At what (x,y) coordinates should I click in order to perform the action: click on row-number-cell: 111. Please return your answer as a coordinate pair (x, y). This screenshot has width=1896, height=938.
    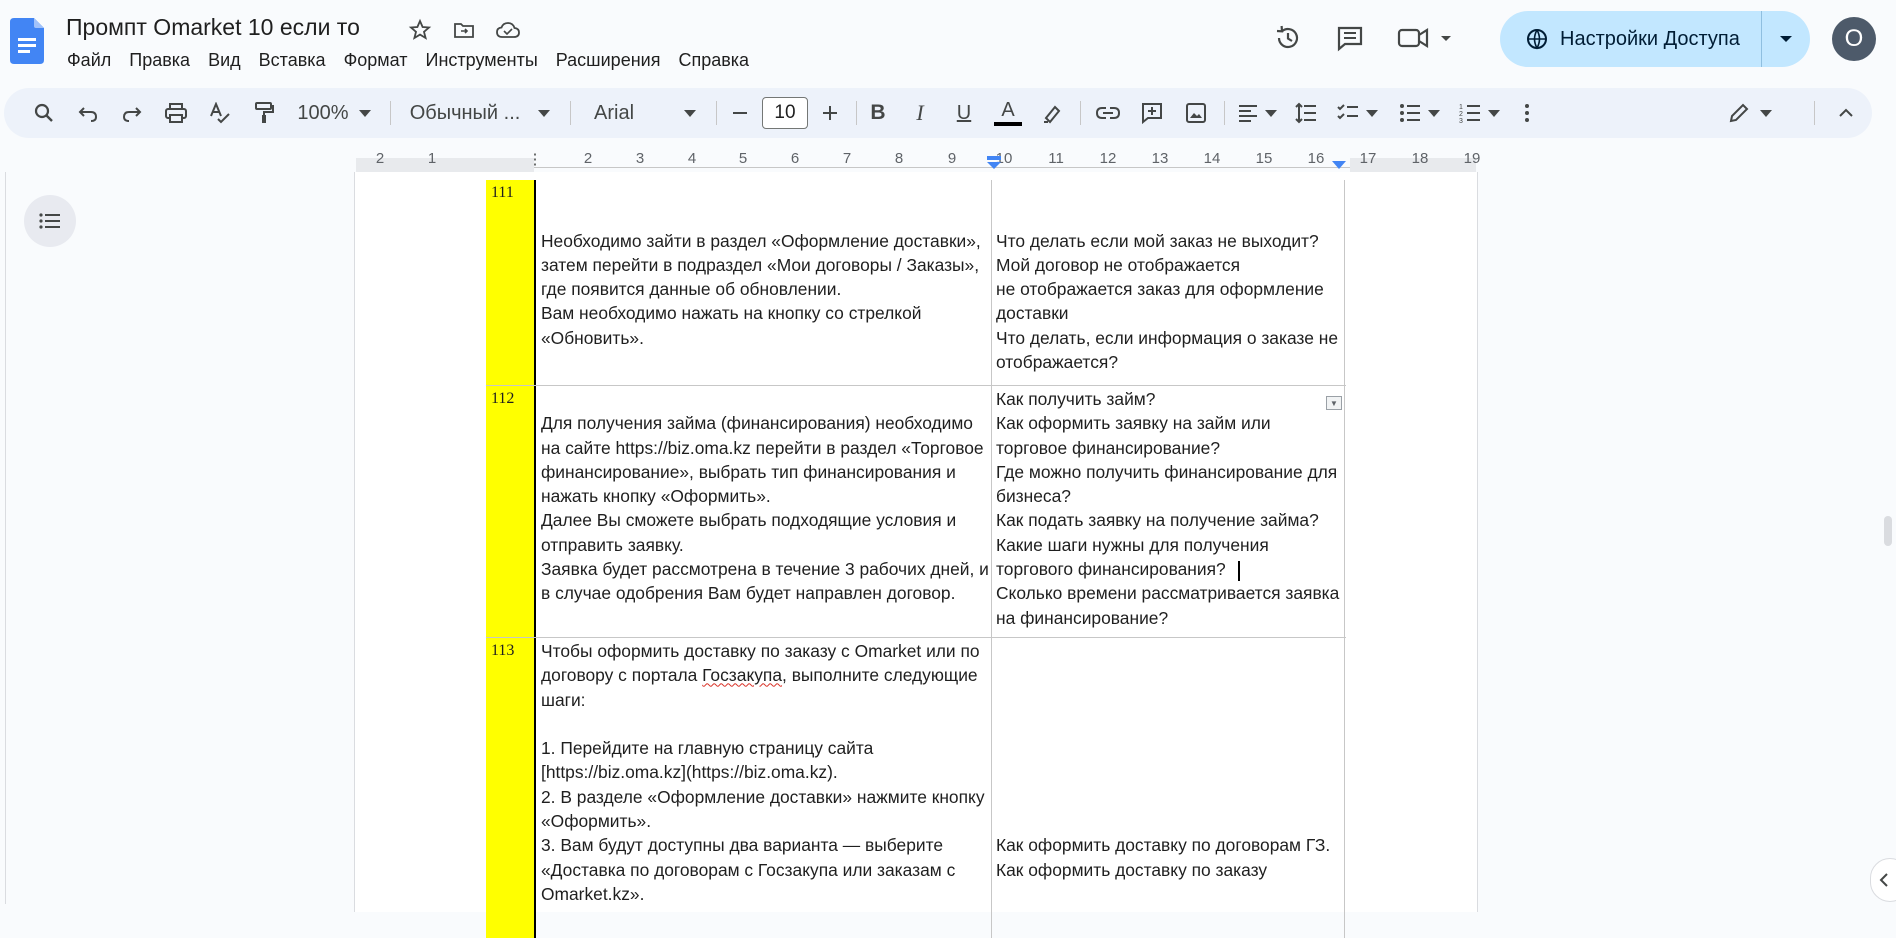
    Looking at the image, I should click on (511, 282).